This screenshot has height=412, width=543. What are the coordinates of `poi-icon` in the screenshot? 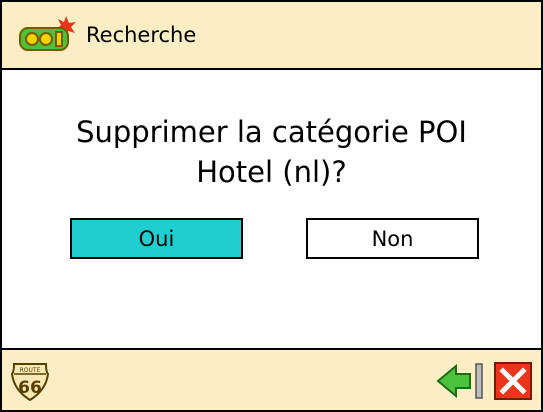 It's located at (47, 35).